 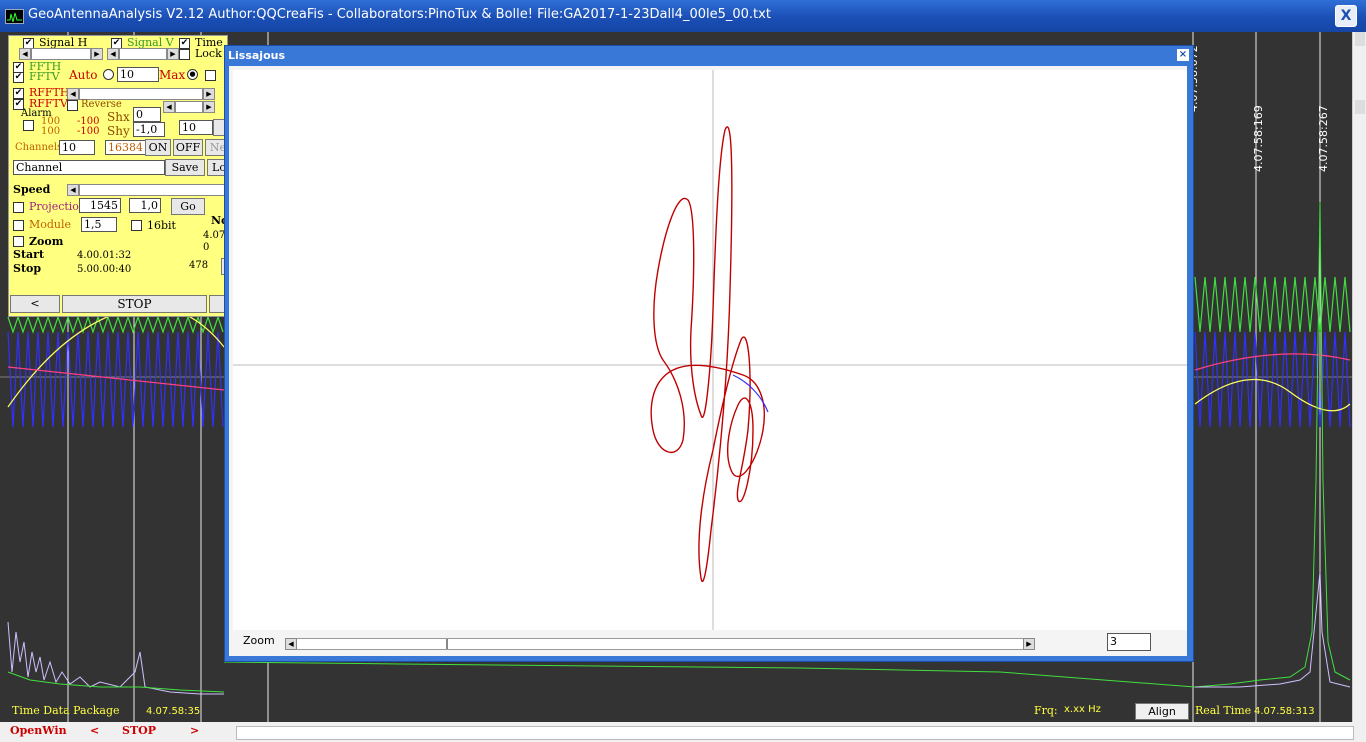 I want to click on shx-field: 0, so click(x=147, y=114).